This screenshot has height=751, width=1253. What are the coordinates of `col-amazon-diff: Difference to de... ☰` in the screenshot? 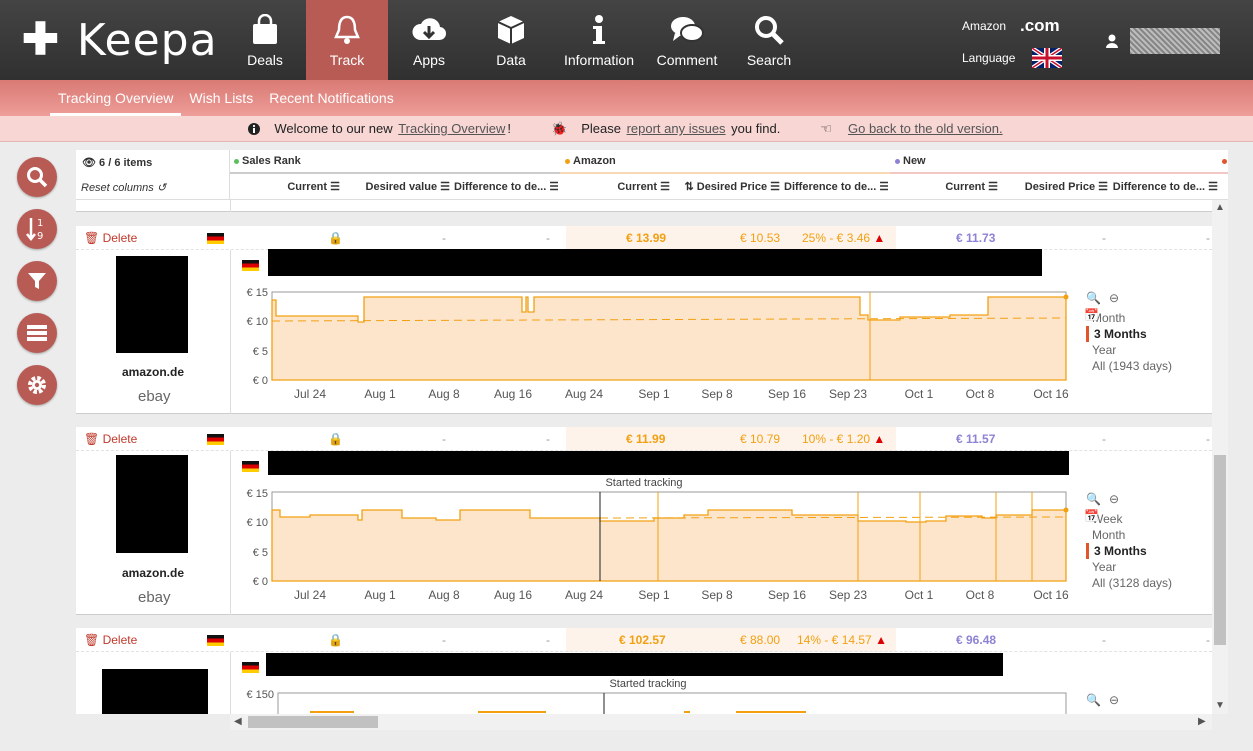 It's located at (836, 186).